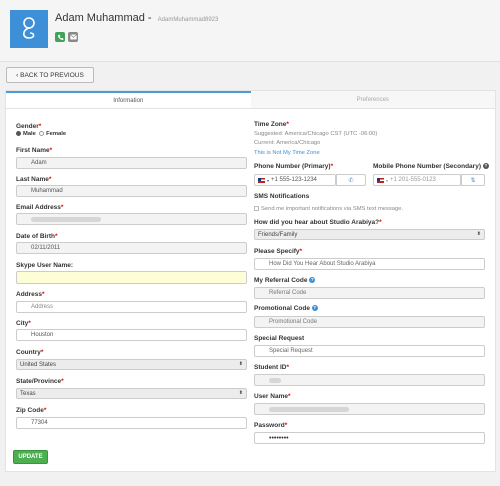 This screenshot has height=486, width=500. What do you see at coordinates (282, 196) in the screenshot?
I see `sms-label: SMS Notifications` at bounding box center [282, 196].